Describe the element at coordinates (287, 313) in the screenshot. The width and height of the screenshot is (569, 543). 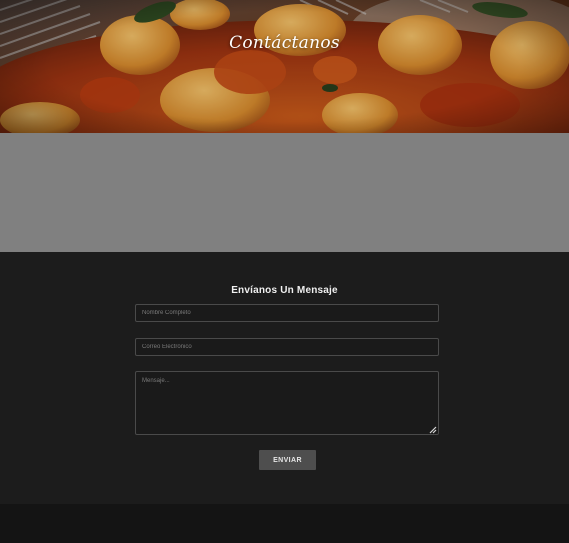
I see `full-name-input` at that location.